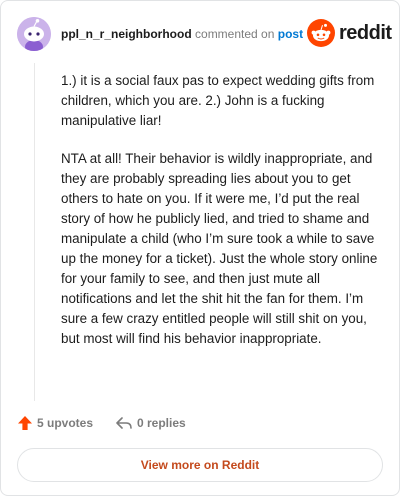 Image resolution: width=400 pixels, height=496 pixels. I want to click on avatar-snoo-icon, so click(34, 34).